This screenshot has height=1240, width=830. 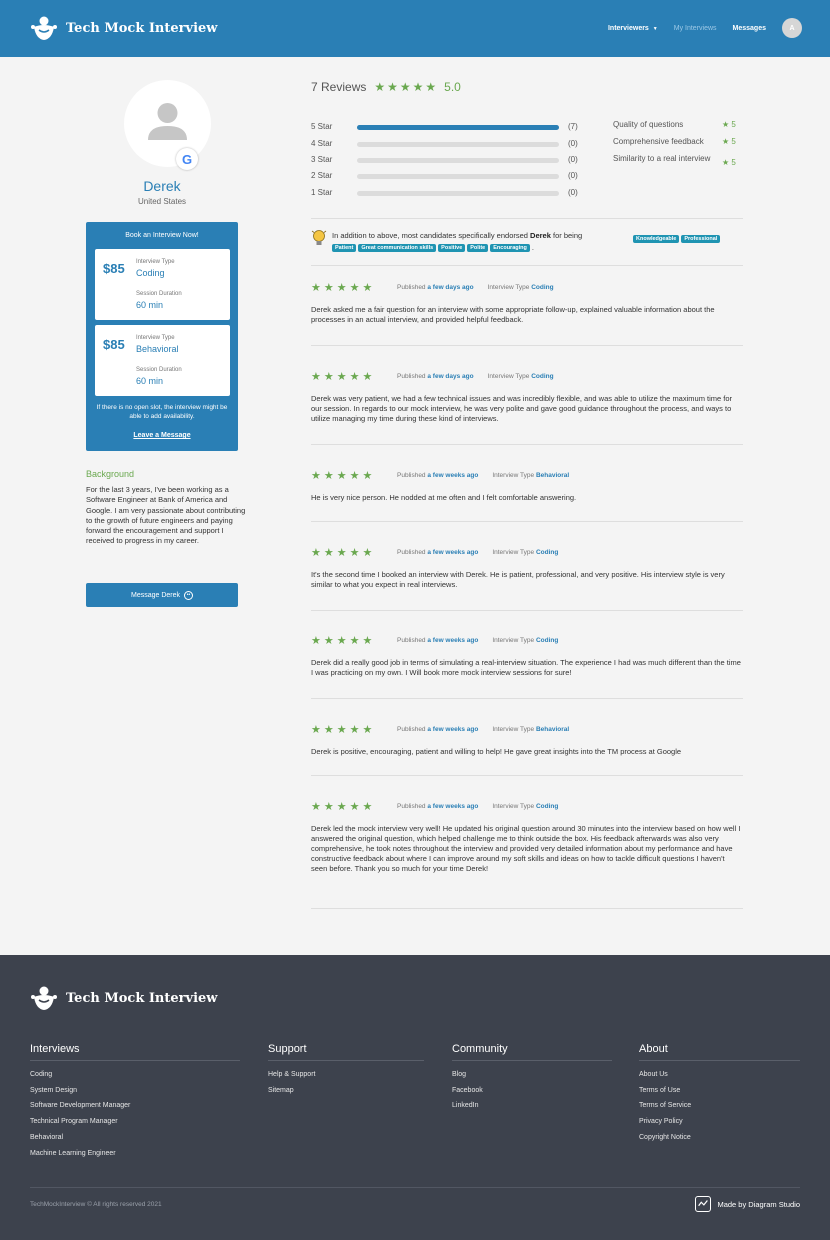 What do you see at coordinates (167, 121) in the screenshot?
I see `user-placeholder-icon` at bounding box center [167, 121].